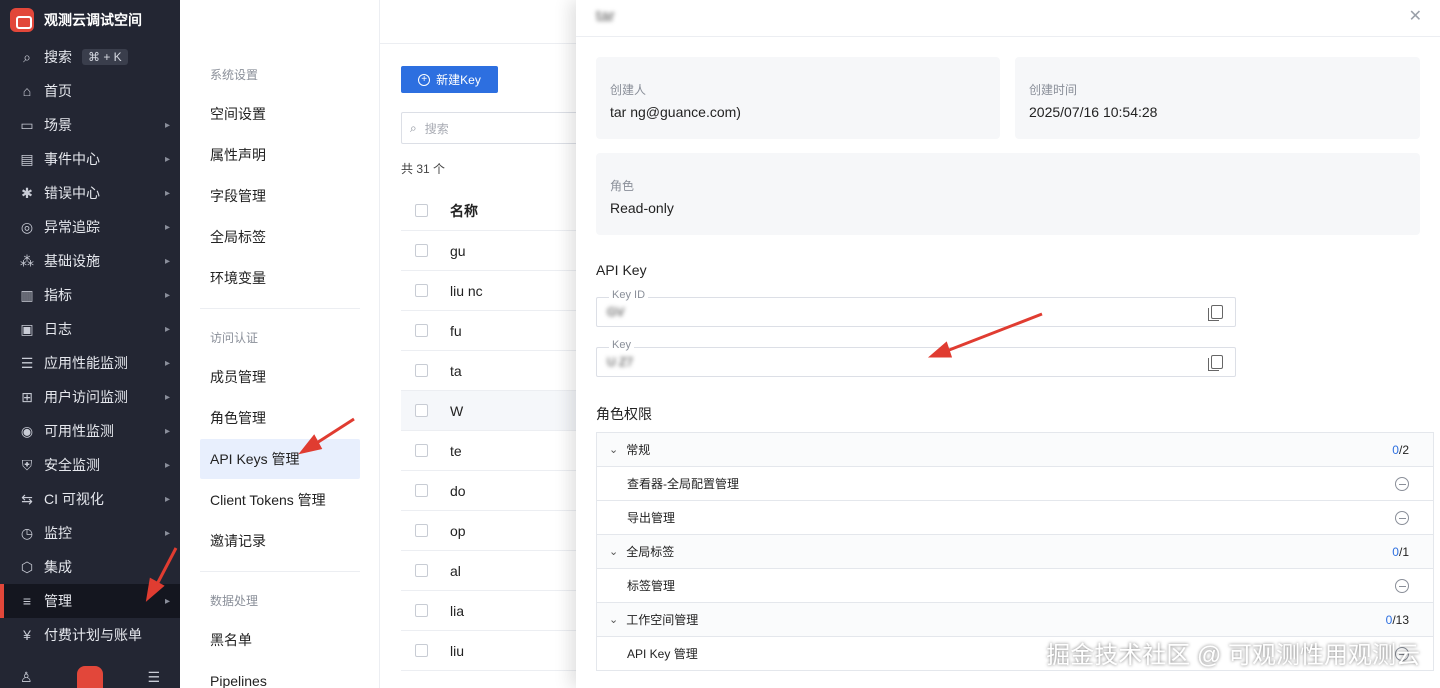  Describe the element at coordinates (421, 210) in the screenshot. I see `select-all-checkbox` at that location.